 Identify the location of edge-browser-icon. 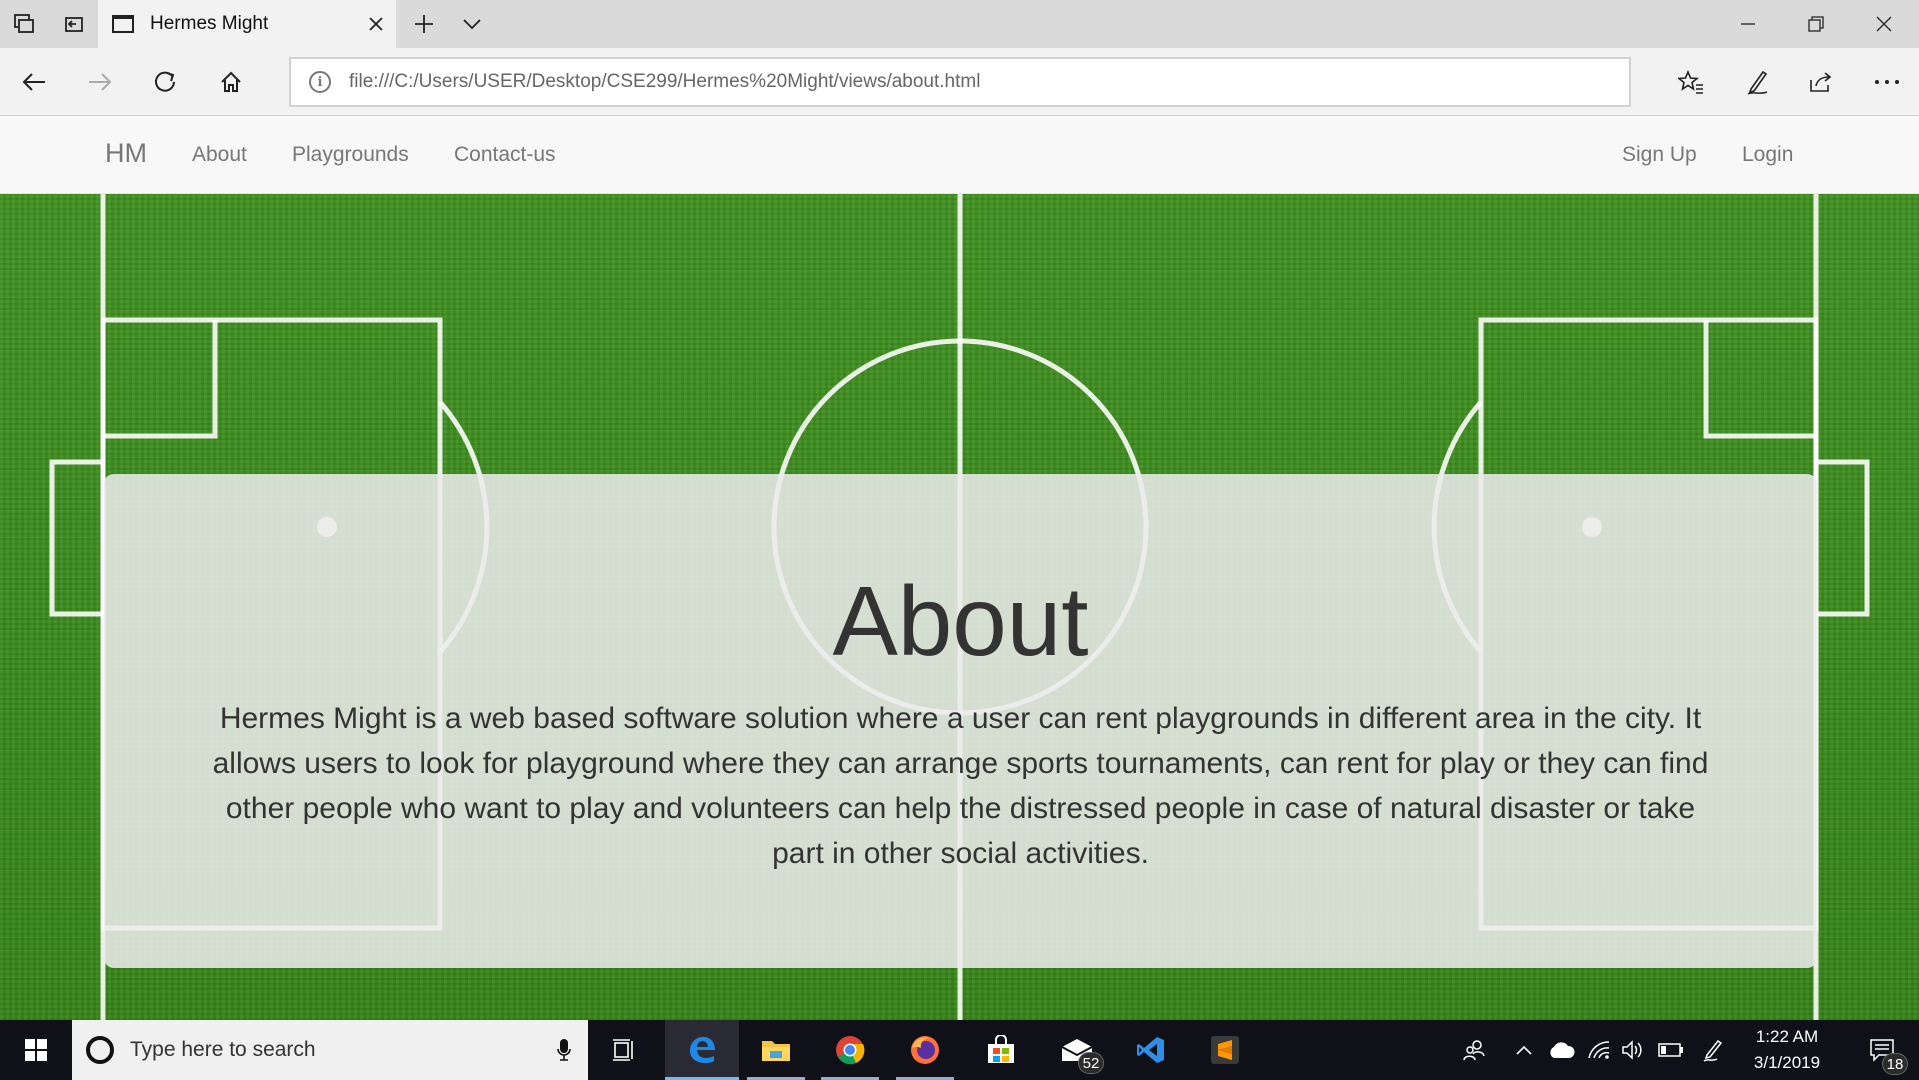
(702, 1050).